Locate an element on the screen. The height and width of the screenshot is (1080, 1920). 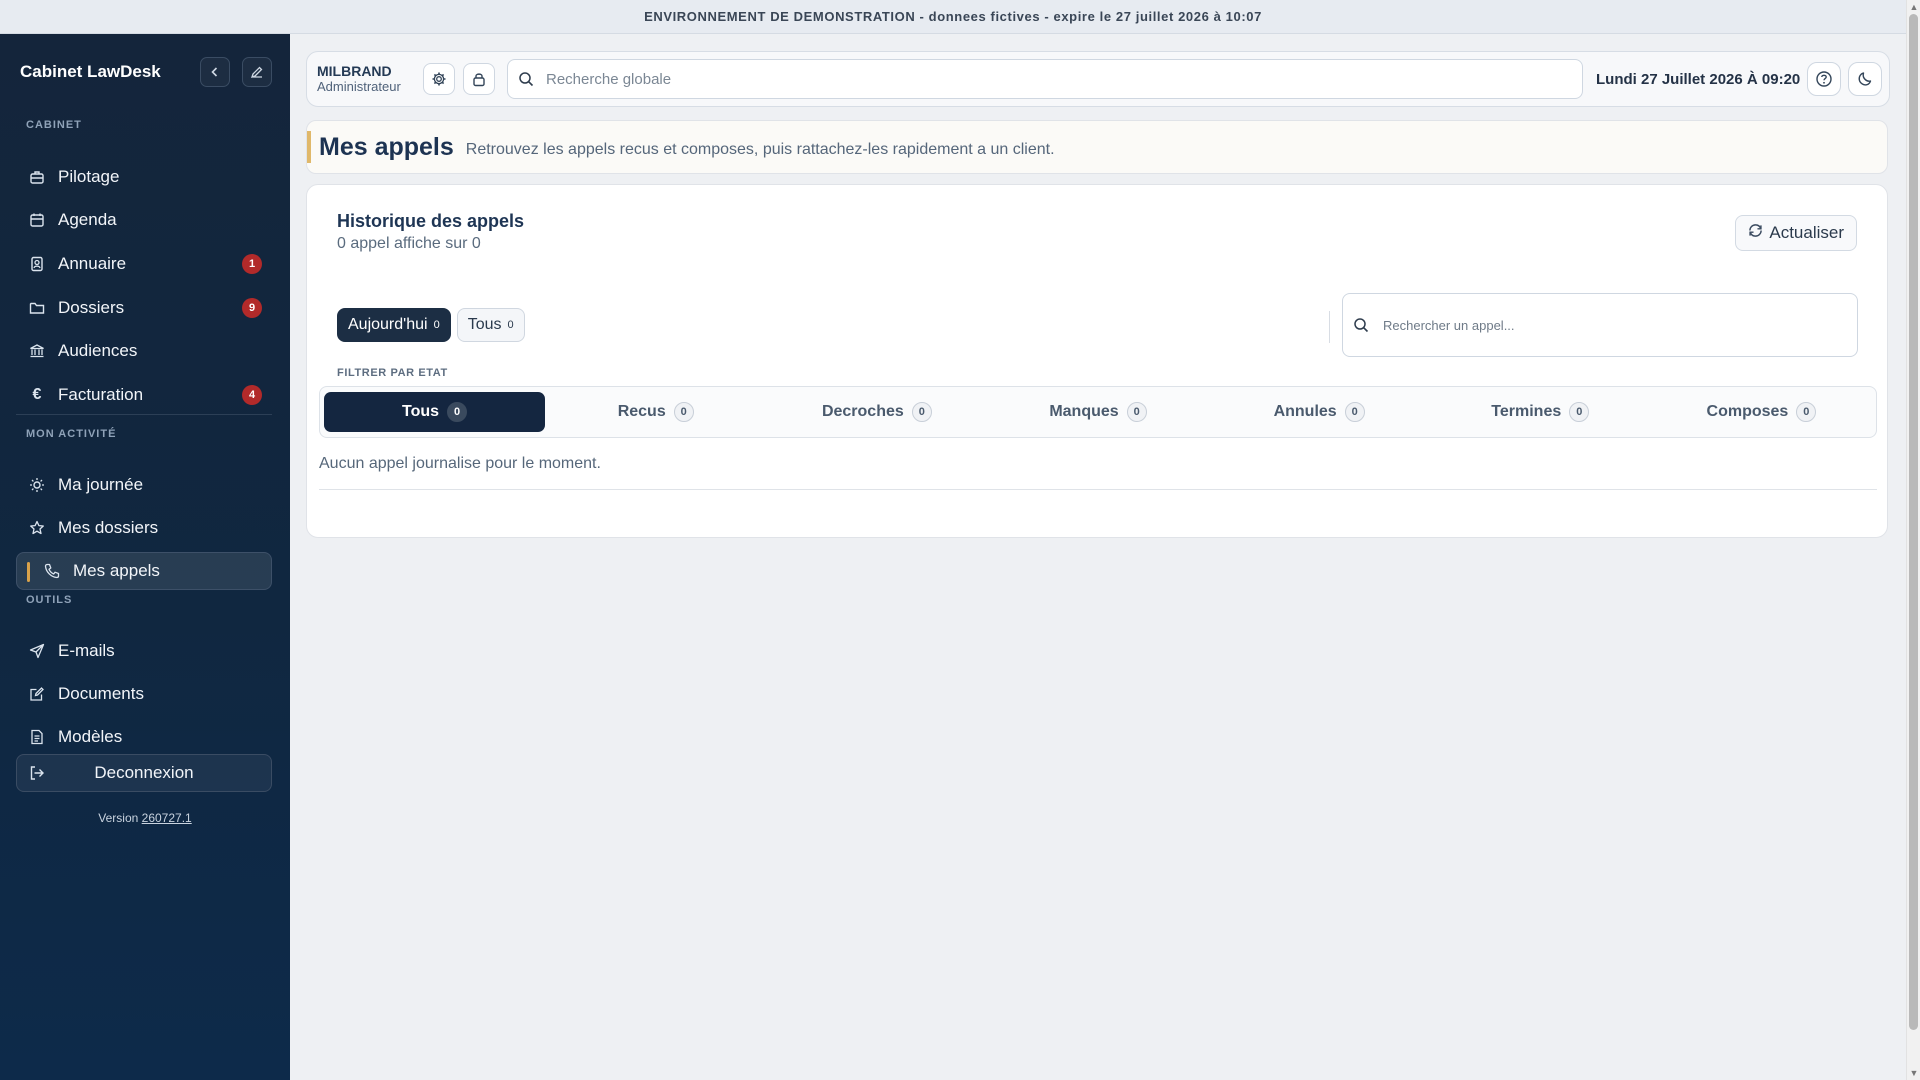
sidebar-item-label: Documents is located at coordinates (101, 693).